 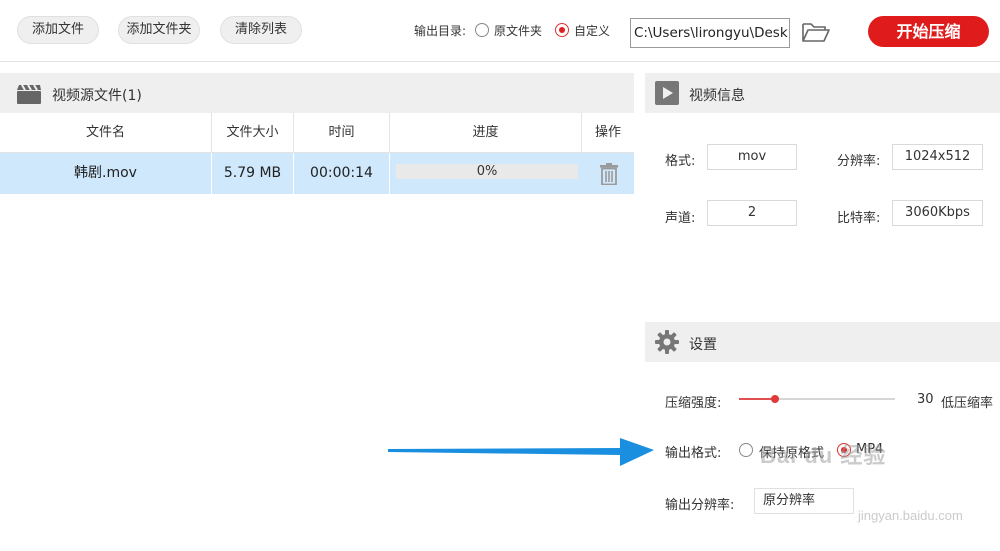 What do you see at coordinates (859, 218) in the screenshot?
I see `bitrate-label: 比特率:` at bounding box center [859, 218].